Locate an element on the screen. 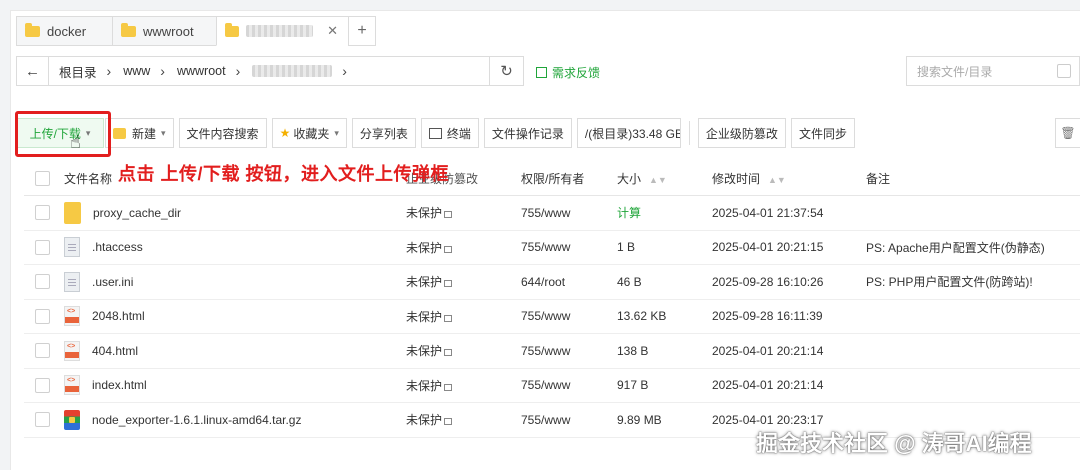 The height and width of the screenshot is (470, 1080). tab-wwwroot: wwwroot is located at coordinates (164, 31).